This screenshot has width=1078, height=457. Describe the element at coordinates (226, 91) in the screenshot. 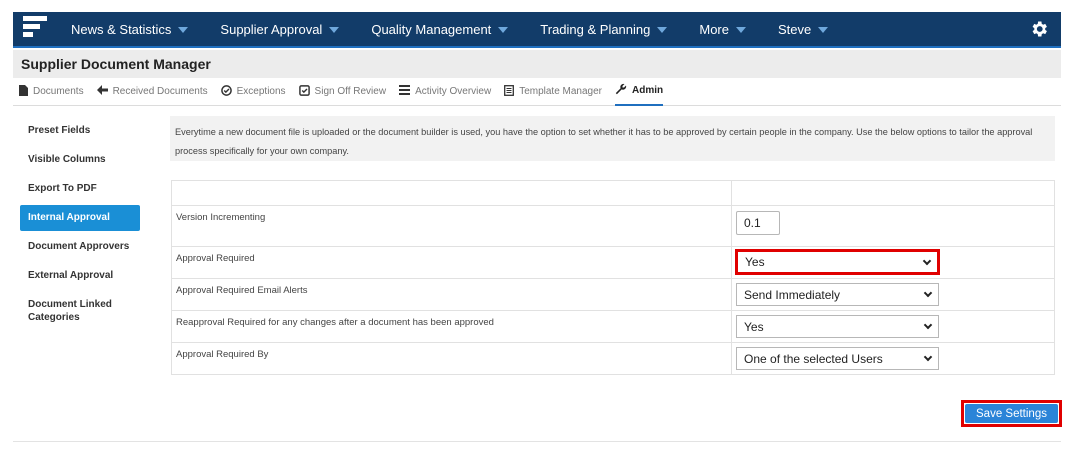

I see `check-circle-icon` at that location.